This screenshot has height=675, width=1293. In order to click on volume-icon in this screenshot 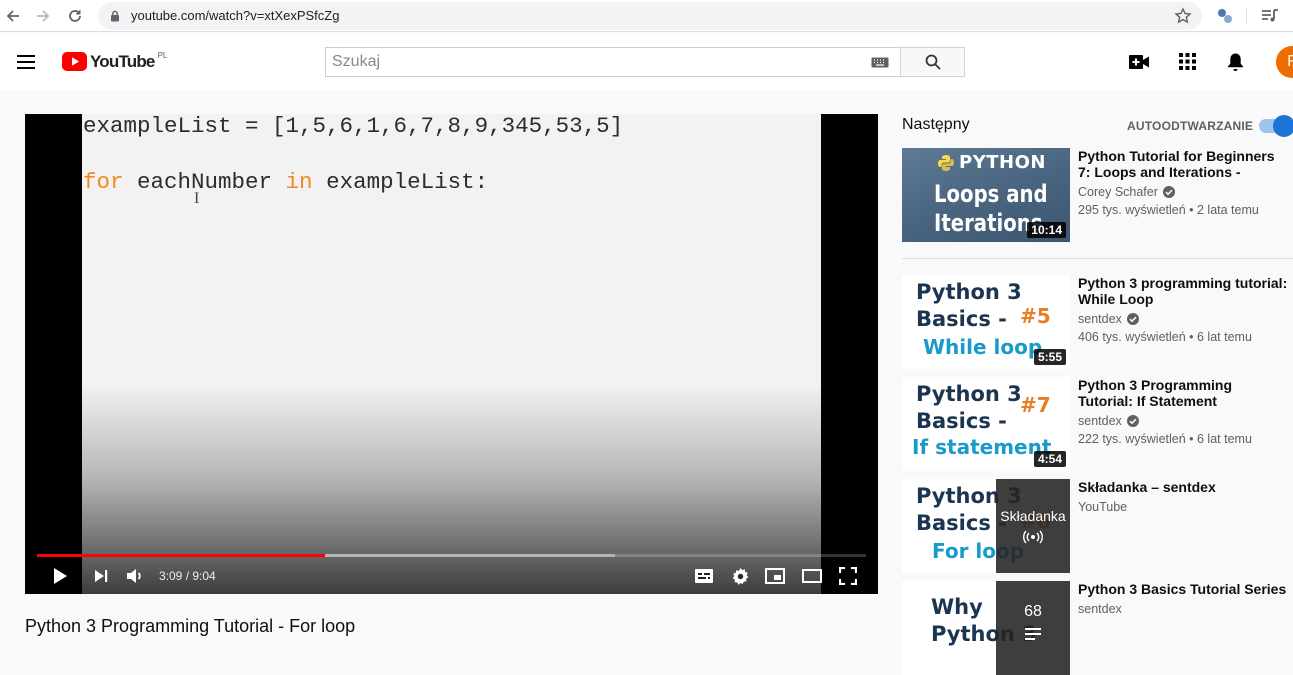, I will do `click(134, 576)`.